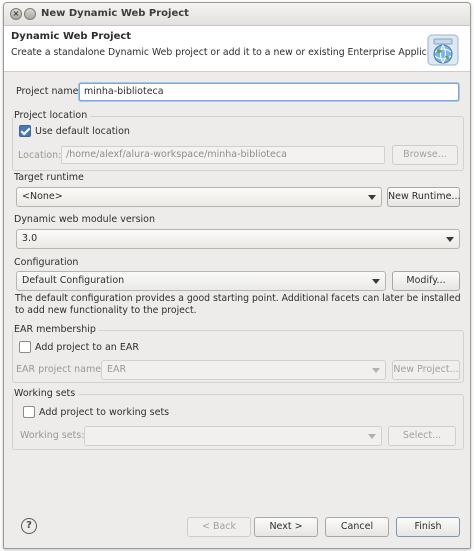 Image resolution: width=474 pixels, height=551 pixels. I want to click on cancel-button: Cancel, so click(357, 527).